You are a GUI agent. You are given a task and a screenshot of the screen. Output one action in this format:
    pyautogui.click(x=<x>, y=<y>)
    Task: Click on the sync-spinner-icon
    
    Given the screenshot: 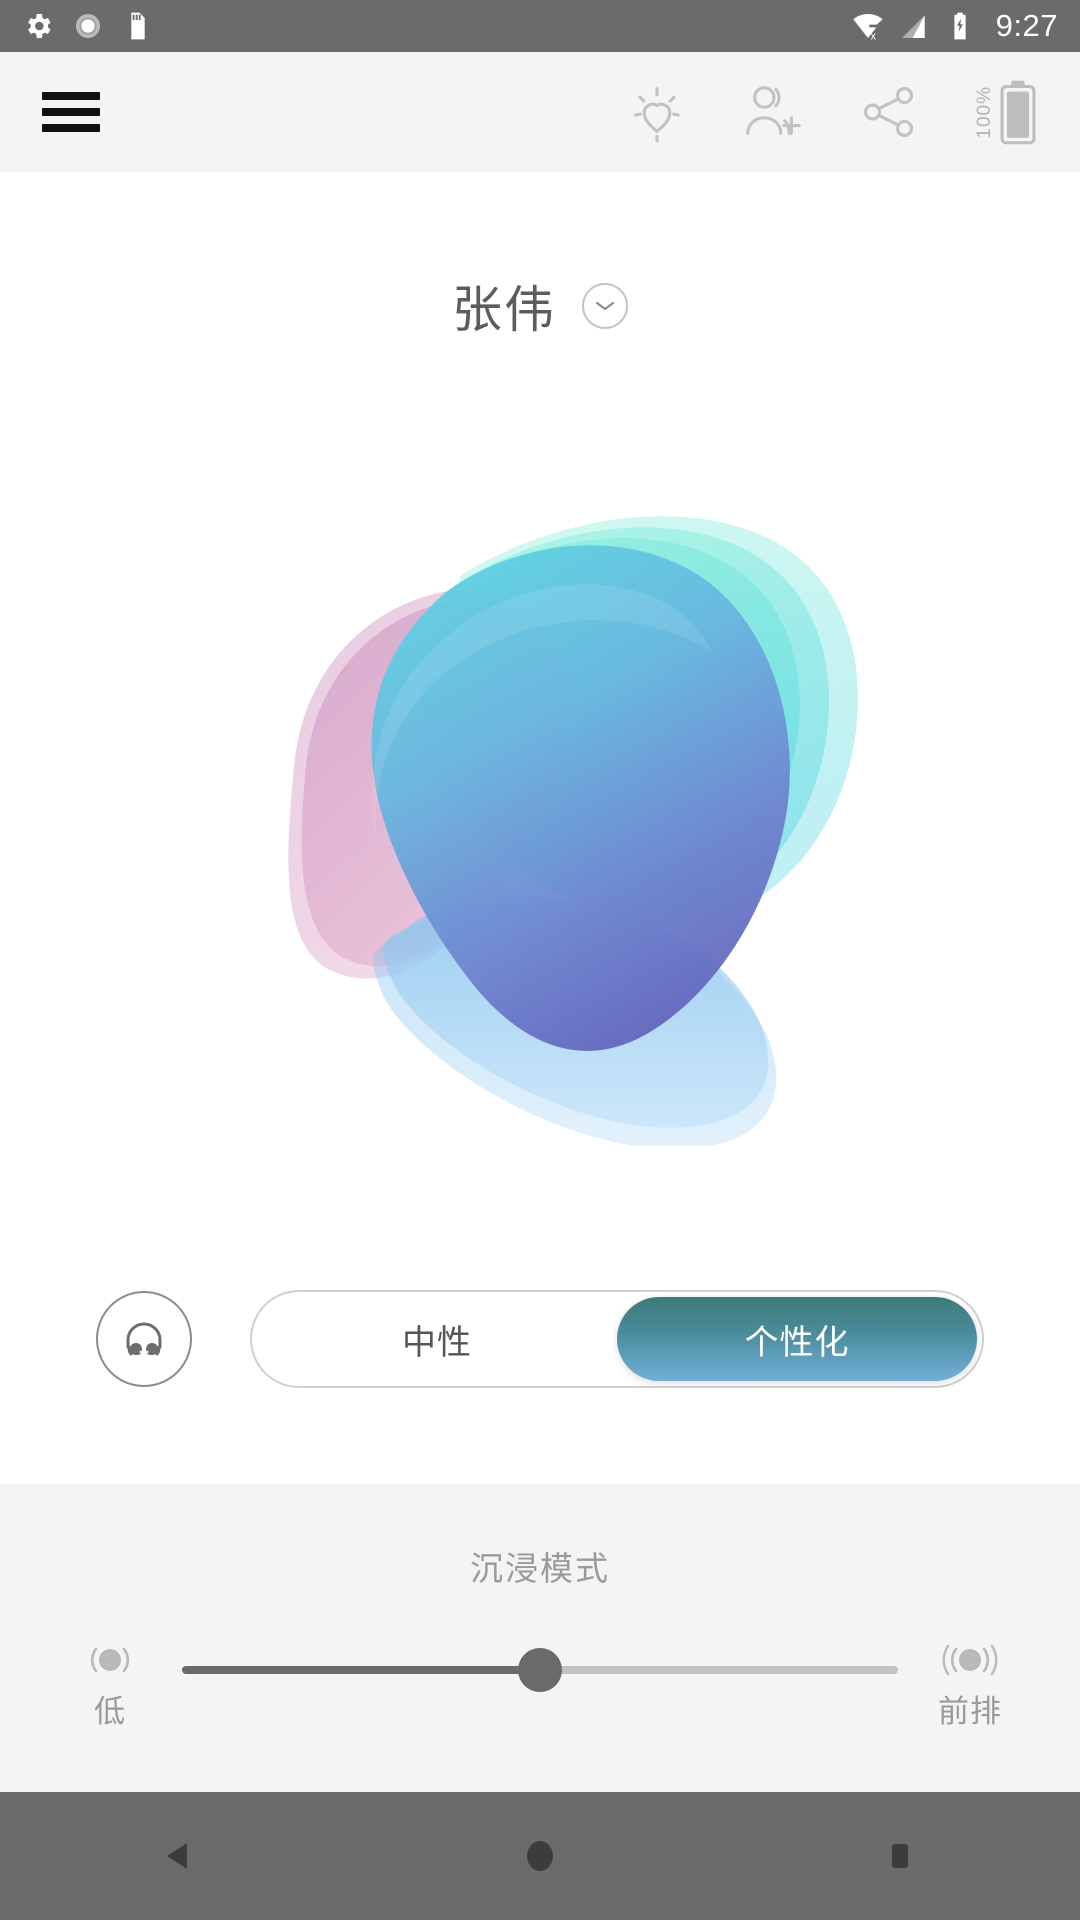 What is the action you would take?
    pyautogui.click(x=88, y=26)
    